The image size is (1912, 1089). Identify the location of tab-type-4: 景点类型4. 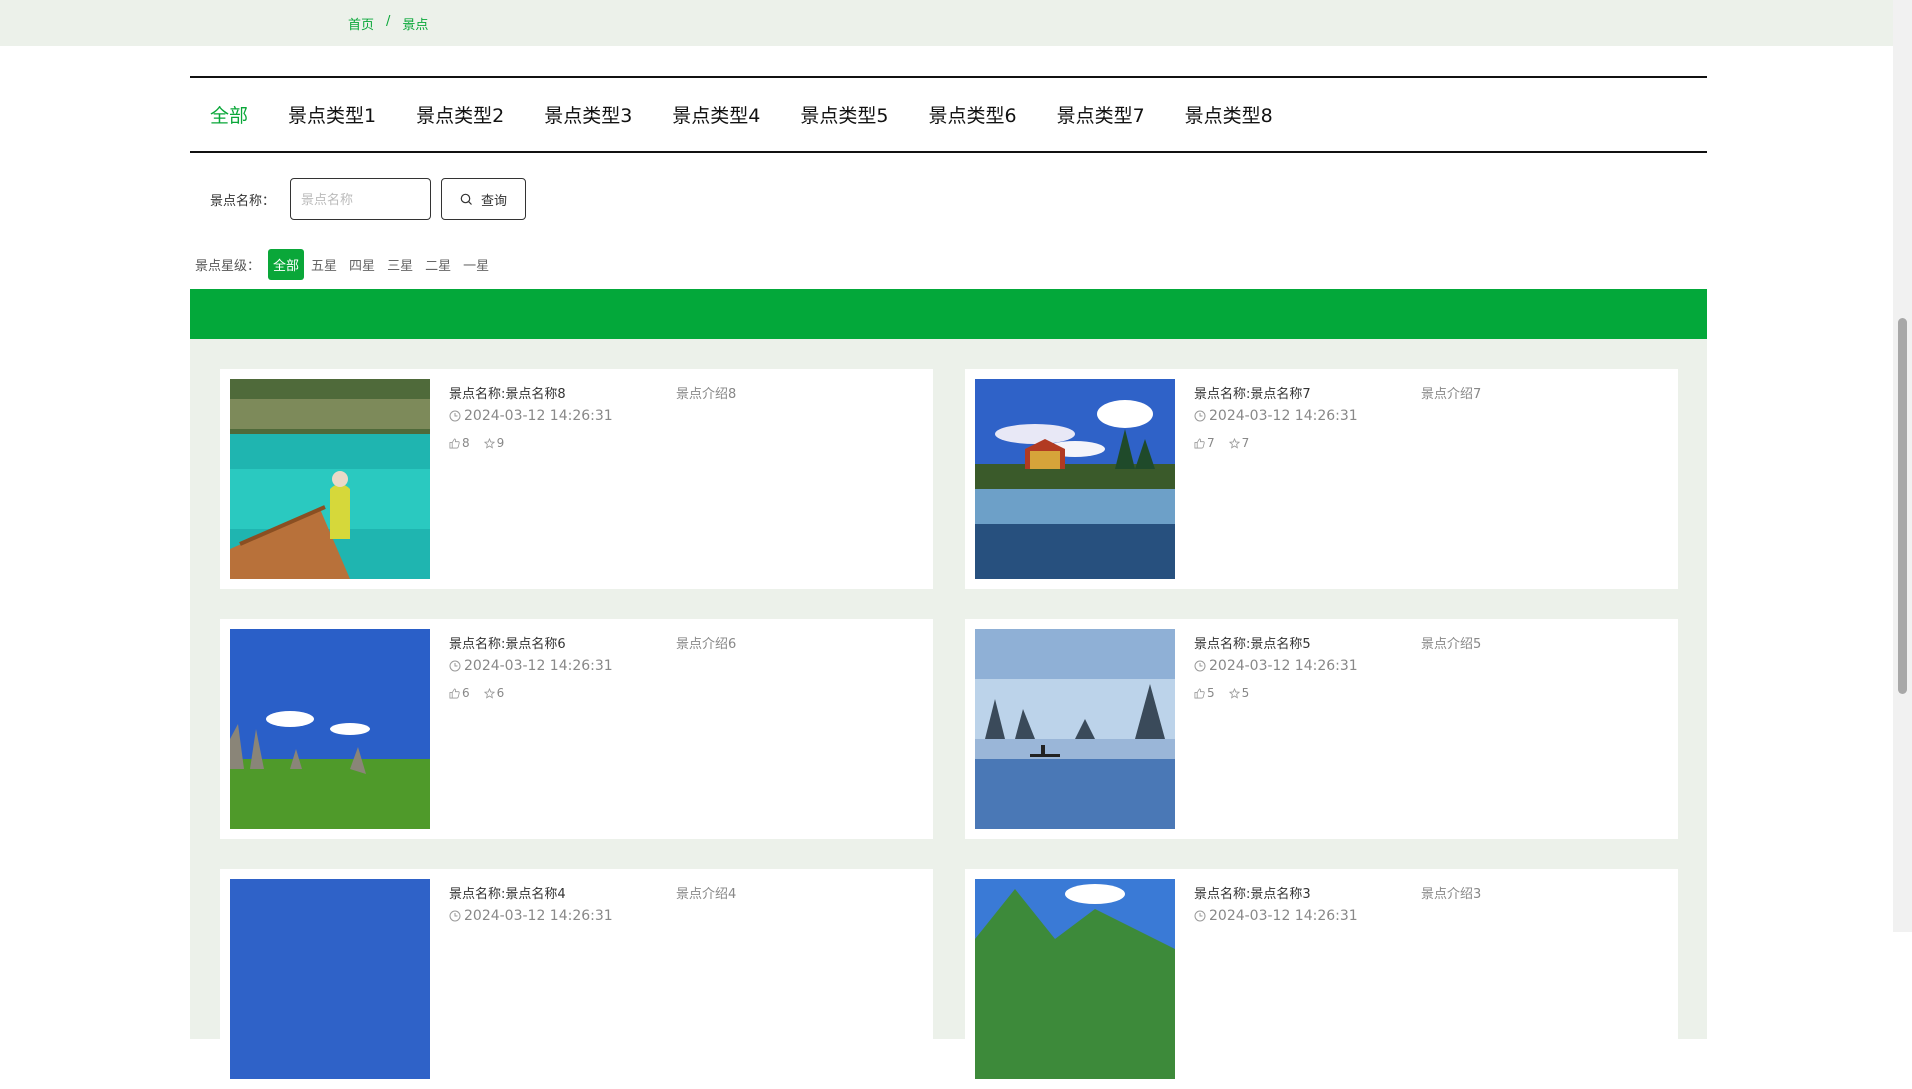
(716, 114).